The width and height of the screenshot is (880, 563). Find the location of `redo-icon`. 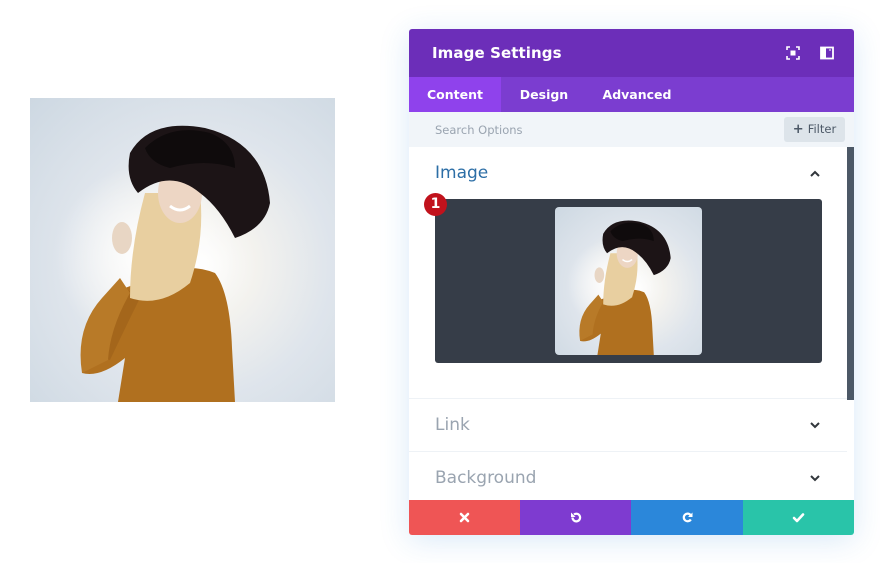

redo-icon is located at coordinates (687, 517).